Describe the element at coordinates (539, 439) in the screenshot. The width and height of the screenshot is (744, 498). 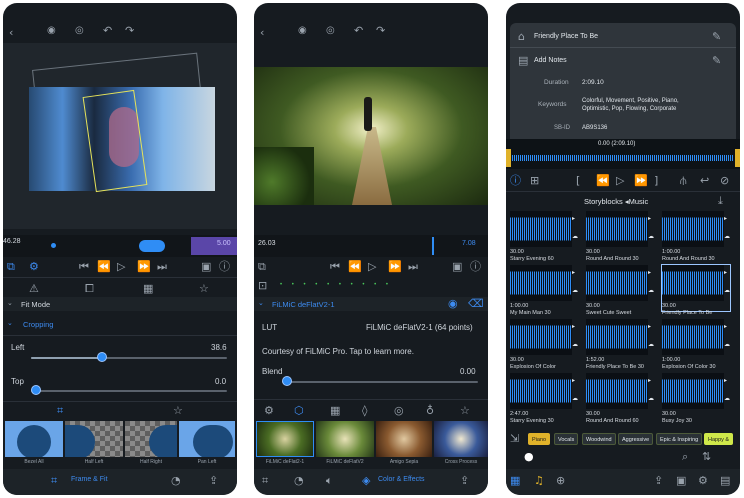
I see `tag-piano: Piano` at that location.